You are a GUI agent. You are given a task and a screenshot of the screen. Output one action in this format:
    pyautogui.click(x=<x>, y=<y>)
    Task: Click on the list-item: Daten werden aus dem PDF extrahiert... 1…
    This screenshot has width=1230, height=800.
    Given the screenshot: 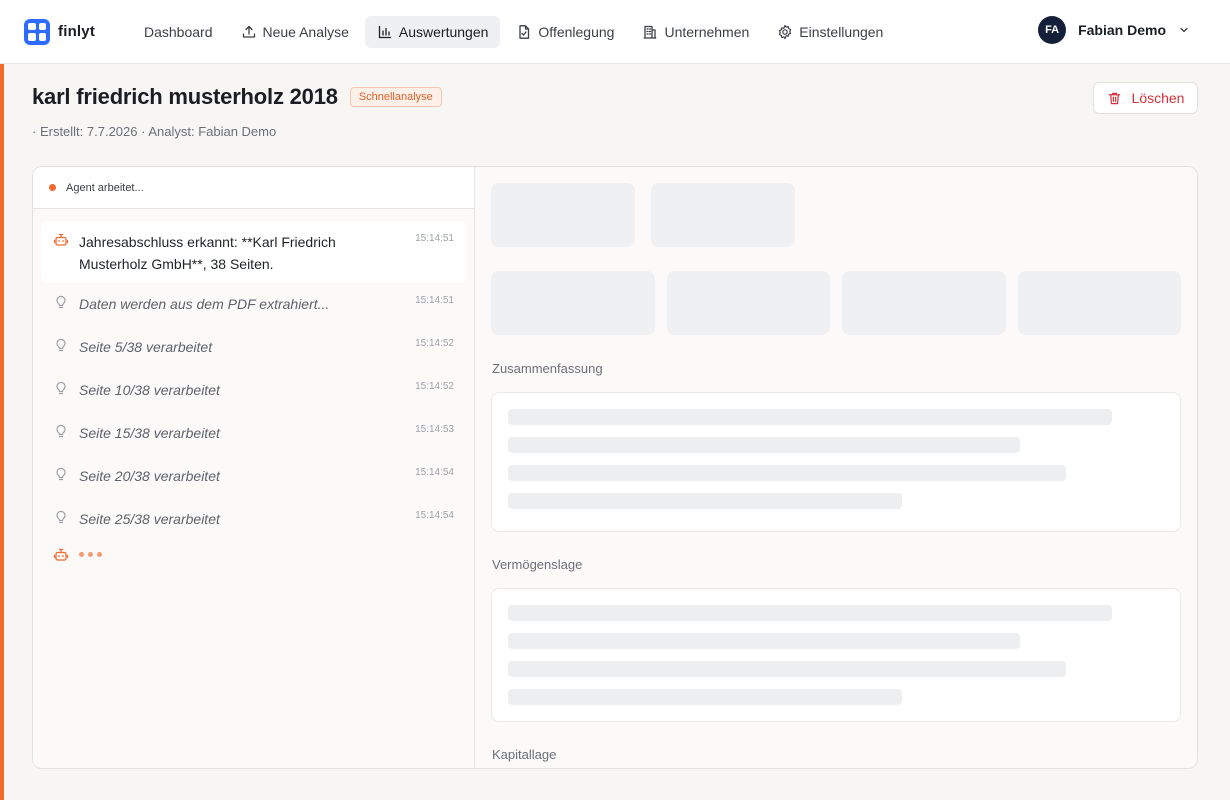 What is the action you would take?
    pyautogui.click(x=253, y=304)
    